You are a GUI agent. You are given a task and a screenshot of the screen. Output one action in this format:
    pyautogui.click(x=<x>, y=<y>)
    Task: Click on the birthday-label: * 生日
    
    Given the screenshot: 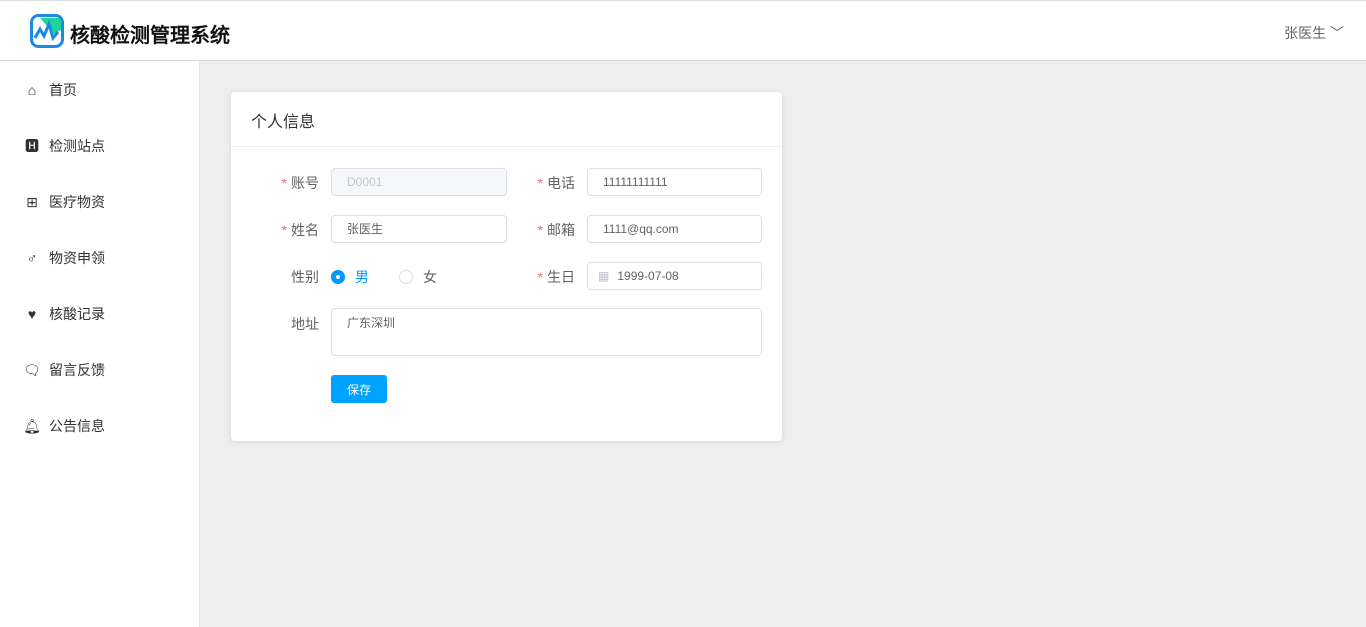 What is the action you would take?
    pyautogui.click(x=556, y=277)
    